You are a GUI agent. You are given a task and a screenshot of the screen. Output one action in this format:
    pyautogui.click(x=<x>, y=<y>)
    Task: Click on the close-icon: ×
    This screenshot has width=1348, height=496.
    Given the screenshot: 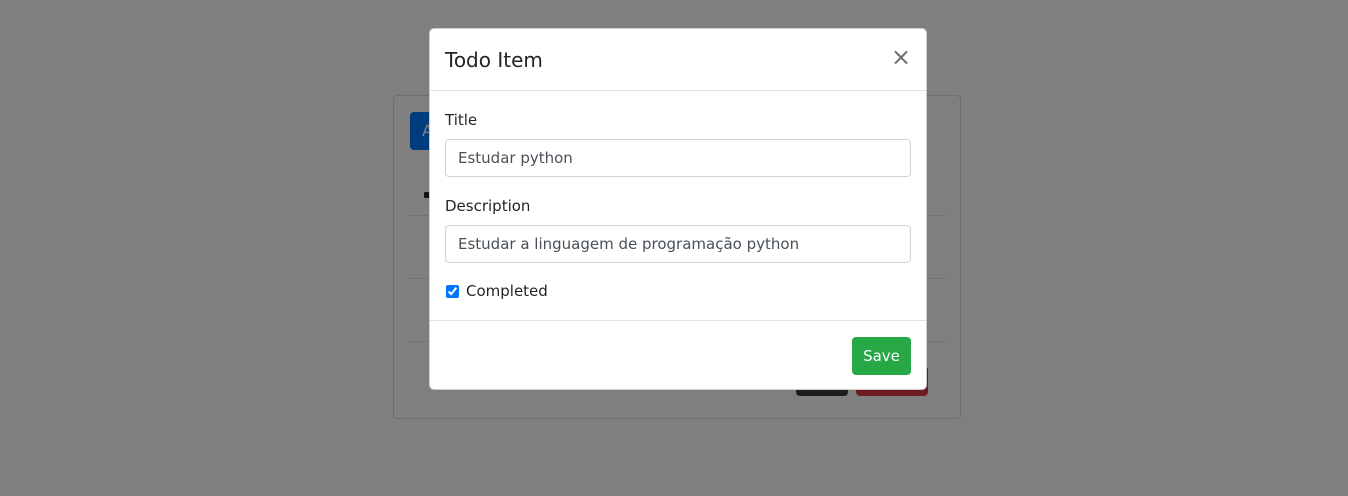 What is the action you would take?
    pyautogui.click(x=901, y=57)
    